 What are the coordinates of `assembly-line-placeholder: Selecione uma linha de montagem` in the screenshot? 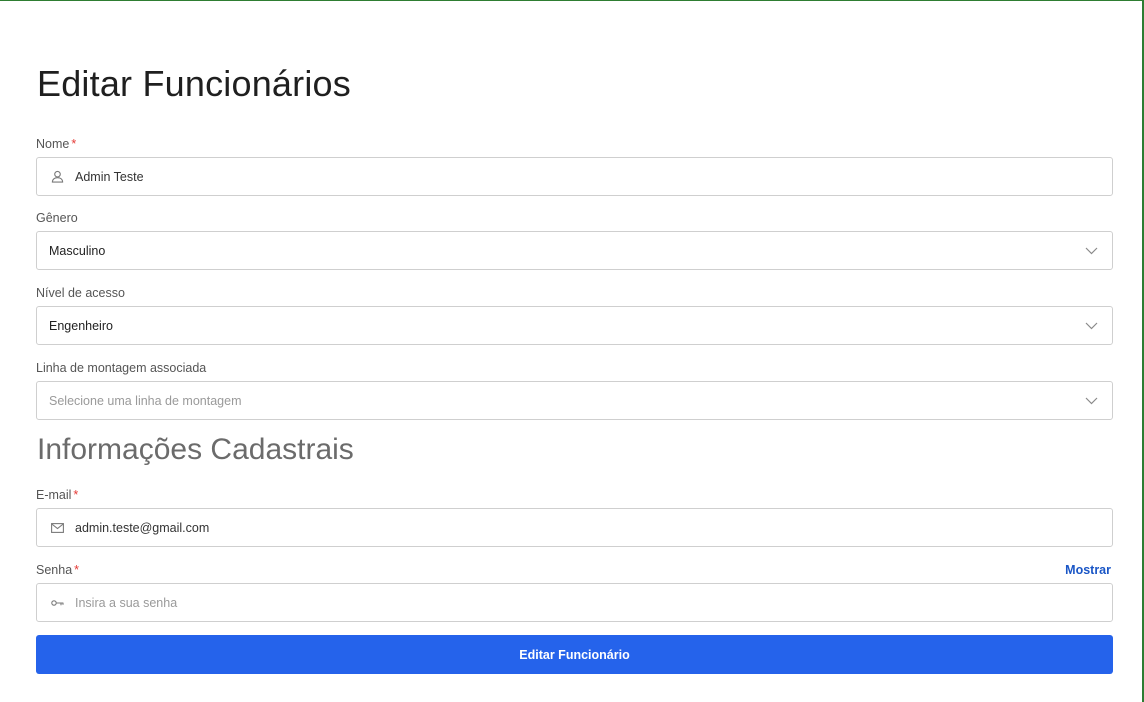 It's located at (145, 400).